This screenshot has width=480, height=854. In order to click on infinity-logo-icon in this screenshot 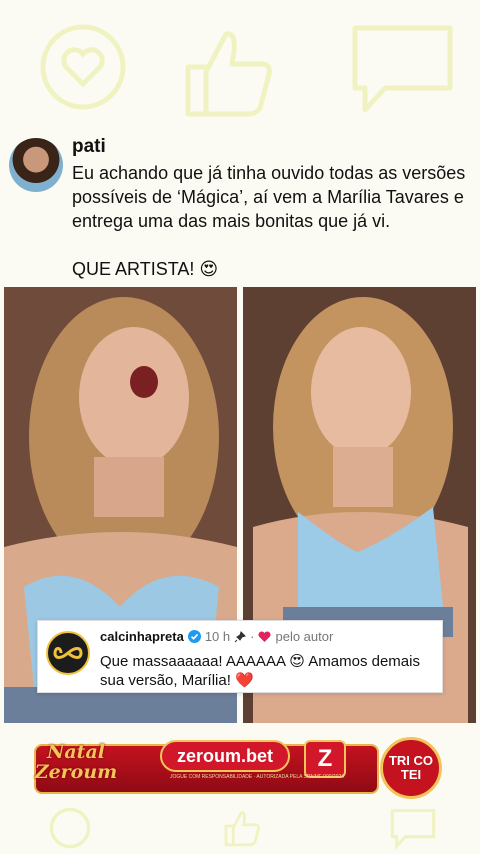, I will do `click(68, 653)`.